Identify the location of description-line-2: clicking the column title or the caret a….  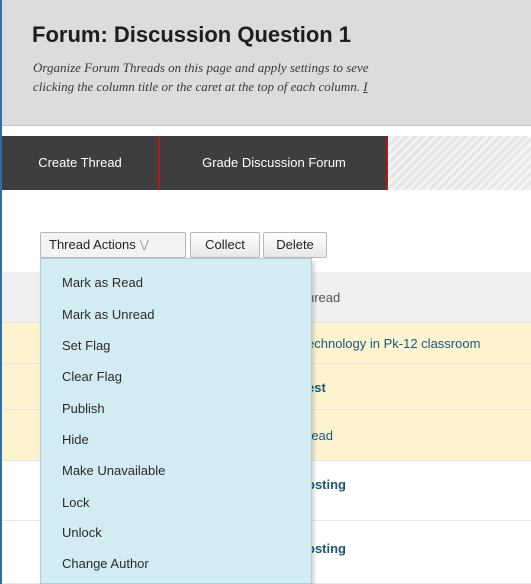
(201, 86).